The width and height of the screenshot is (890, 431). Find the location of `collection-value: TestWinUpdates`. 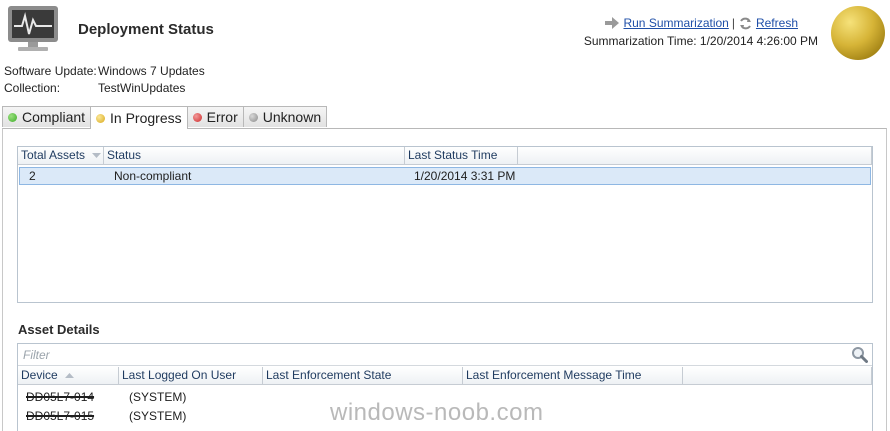

collection-value: TestWinUpdates is located at coordinates (142, 88).